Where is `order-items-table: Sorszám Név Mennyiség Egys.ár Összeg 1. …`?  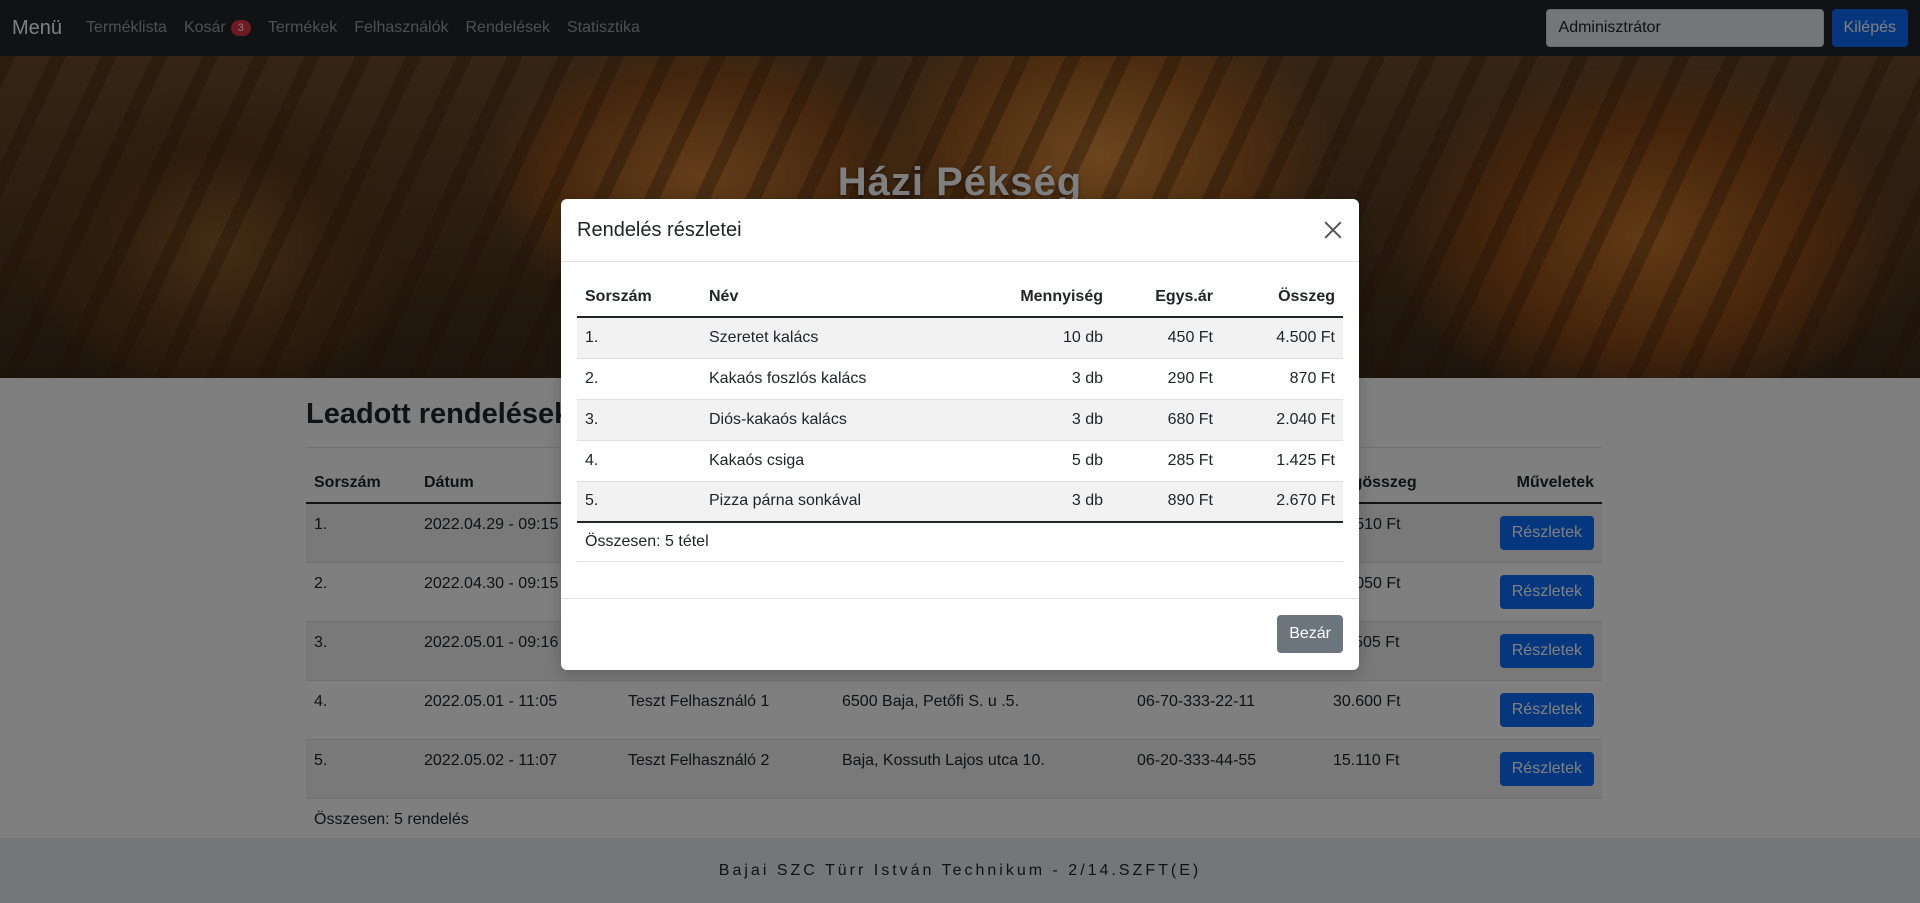 order-items-table: Sorszám Név Mennyiség Egys.ár Összeg 1. … is located at coordinates (960, 400).